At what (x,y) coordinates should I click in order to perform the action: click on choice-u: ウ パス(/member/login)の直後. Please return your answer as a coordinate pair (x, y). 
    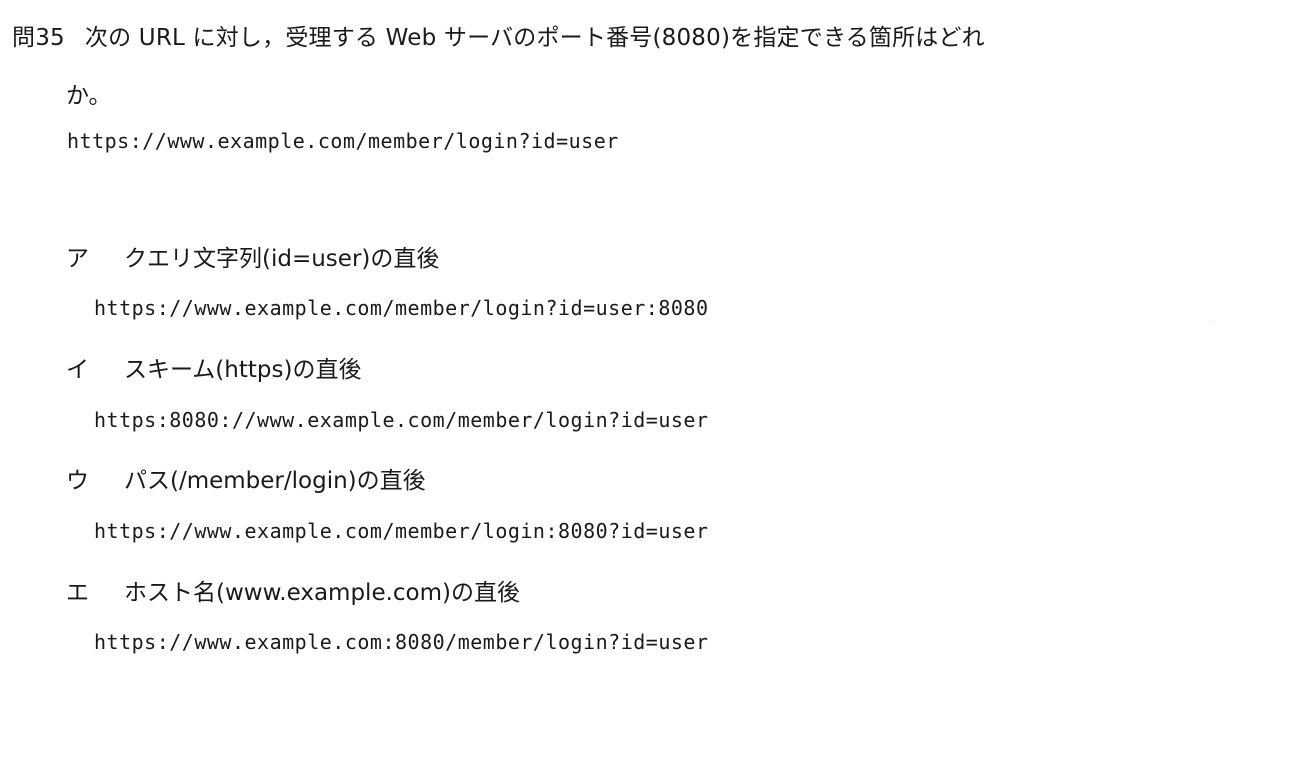
    Looking at the image, I should click on (246, 478).